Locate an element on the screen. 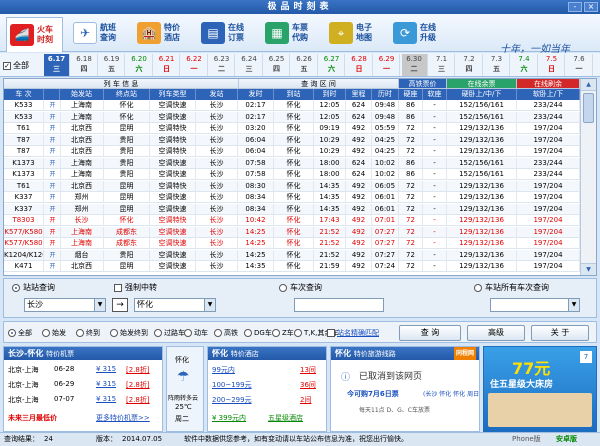 The height and width of the screenshot is (446, 600). to-station-select: 怀化 ▼ is located at coordinates (175, 305).